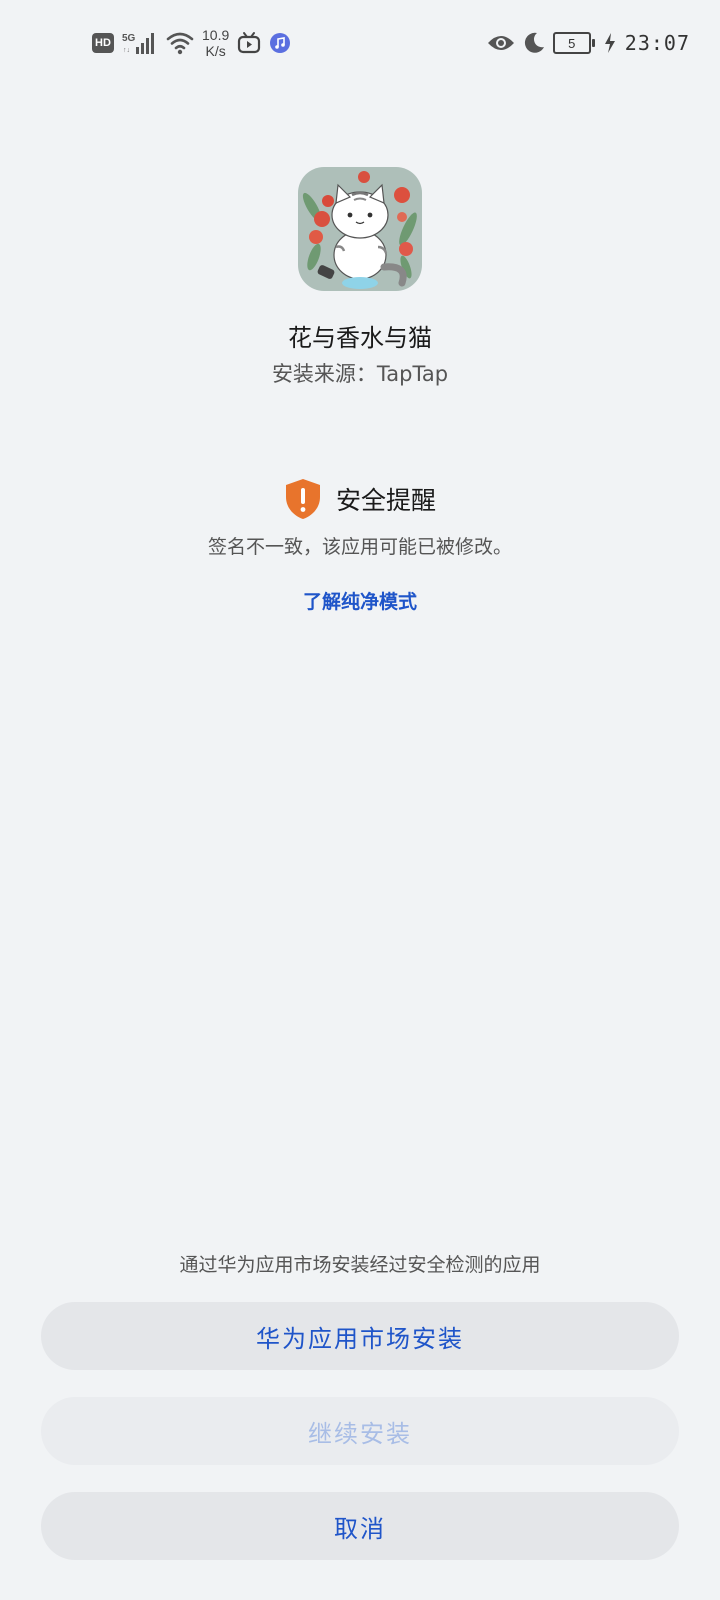 This screenshot has width=720, height=1600. What do you see at coordinates (280, 43) in the screenshot?
I see `music-app-icon` at bounding box center [280, 43].